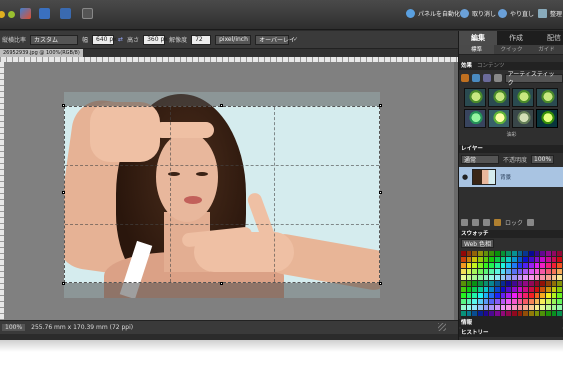 The image size is (563, 375). Describe the element at coordinates (550, 13) in the screenshot. I see `organizer-button: 整理` at that location.